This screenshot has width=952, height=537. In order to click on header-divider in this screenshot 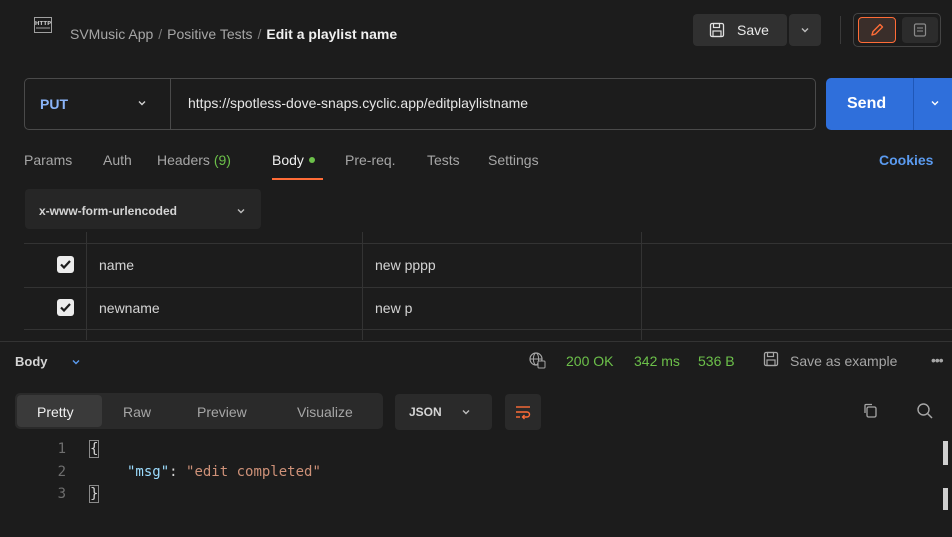, I will do `click(840, 30)`.